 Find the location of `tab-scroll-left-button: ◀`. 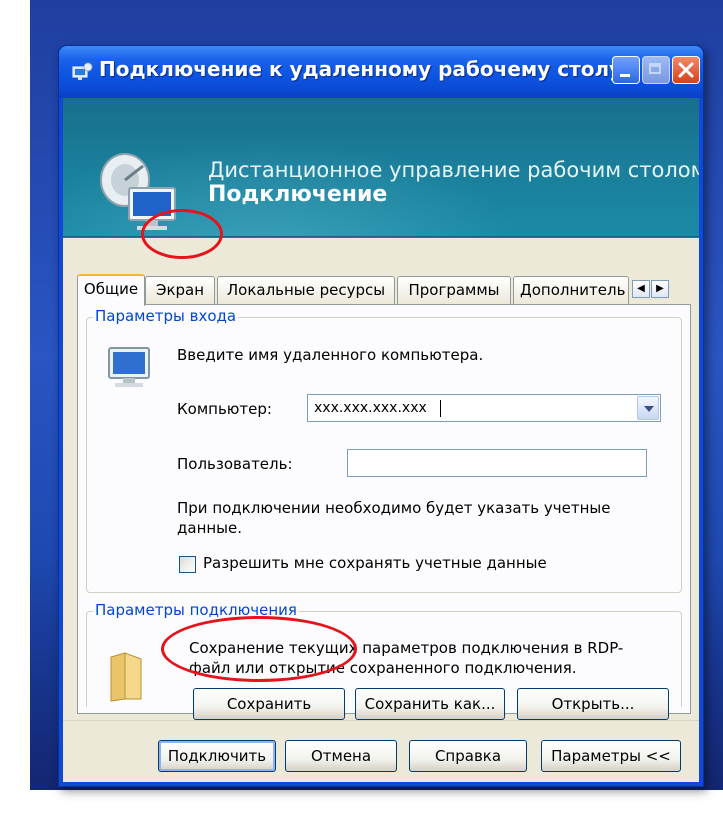

tab-scroll-left-button: ◀ is located at coordinates (641, 289).